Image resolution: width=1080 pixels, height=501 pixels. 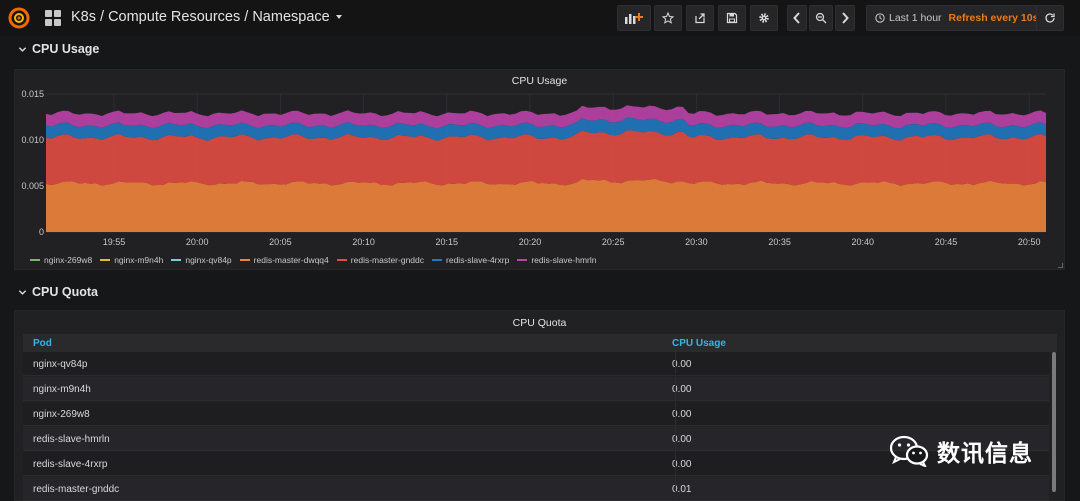 What do you see at coordinates (42, 343) in the screenshot?
I see `column-header-pod: Pod` at bounding box center [42, 343].